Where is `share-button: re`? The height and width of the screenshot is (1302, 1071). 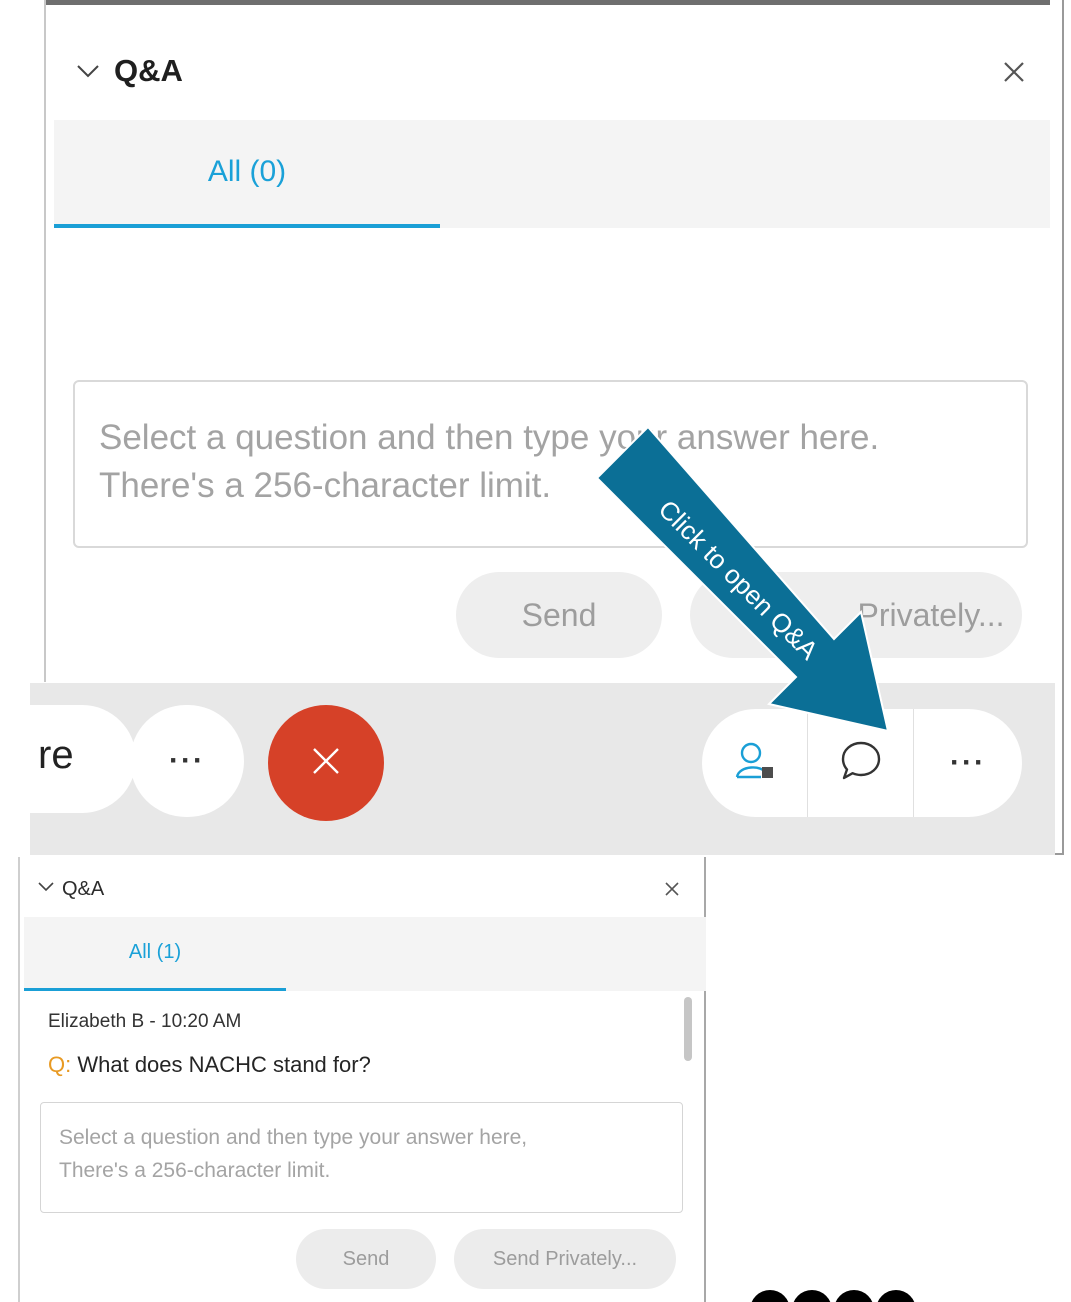
share-button: re is located at coordinates (68, 759).